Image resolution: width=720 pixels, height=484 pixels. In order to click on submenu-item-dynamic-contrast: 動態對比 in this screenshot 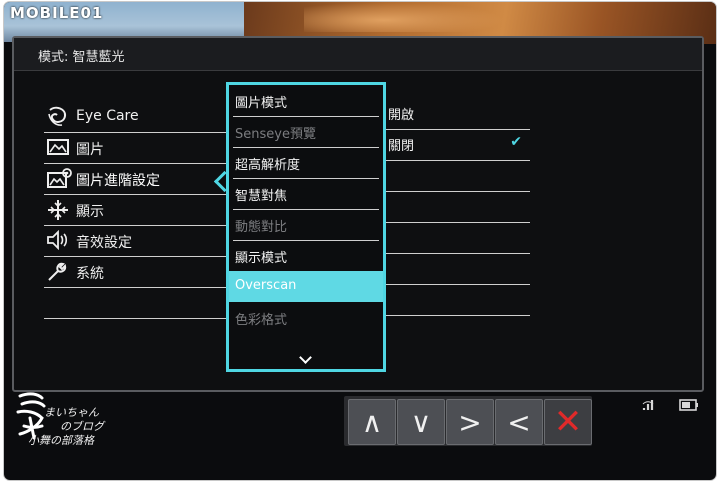, I will do `click(306, 225)`.